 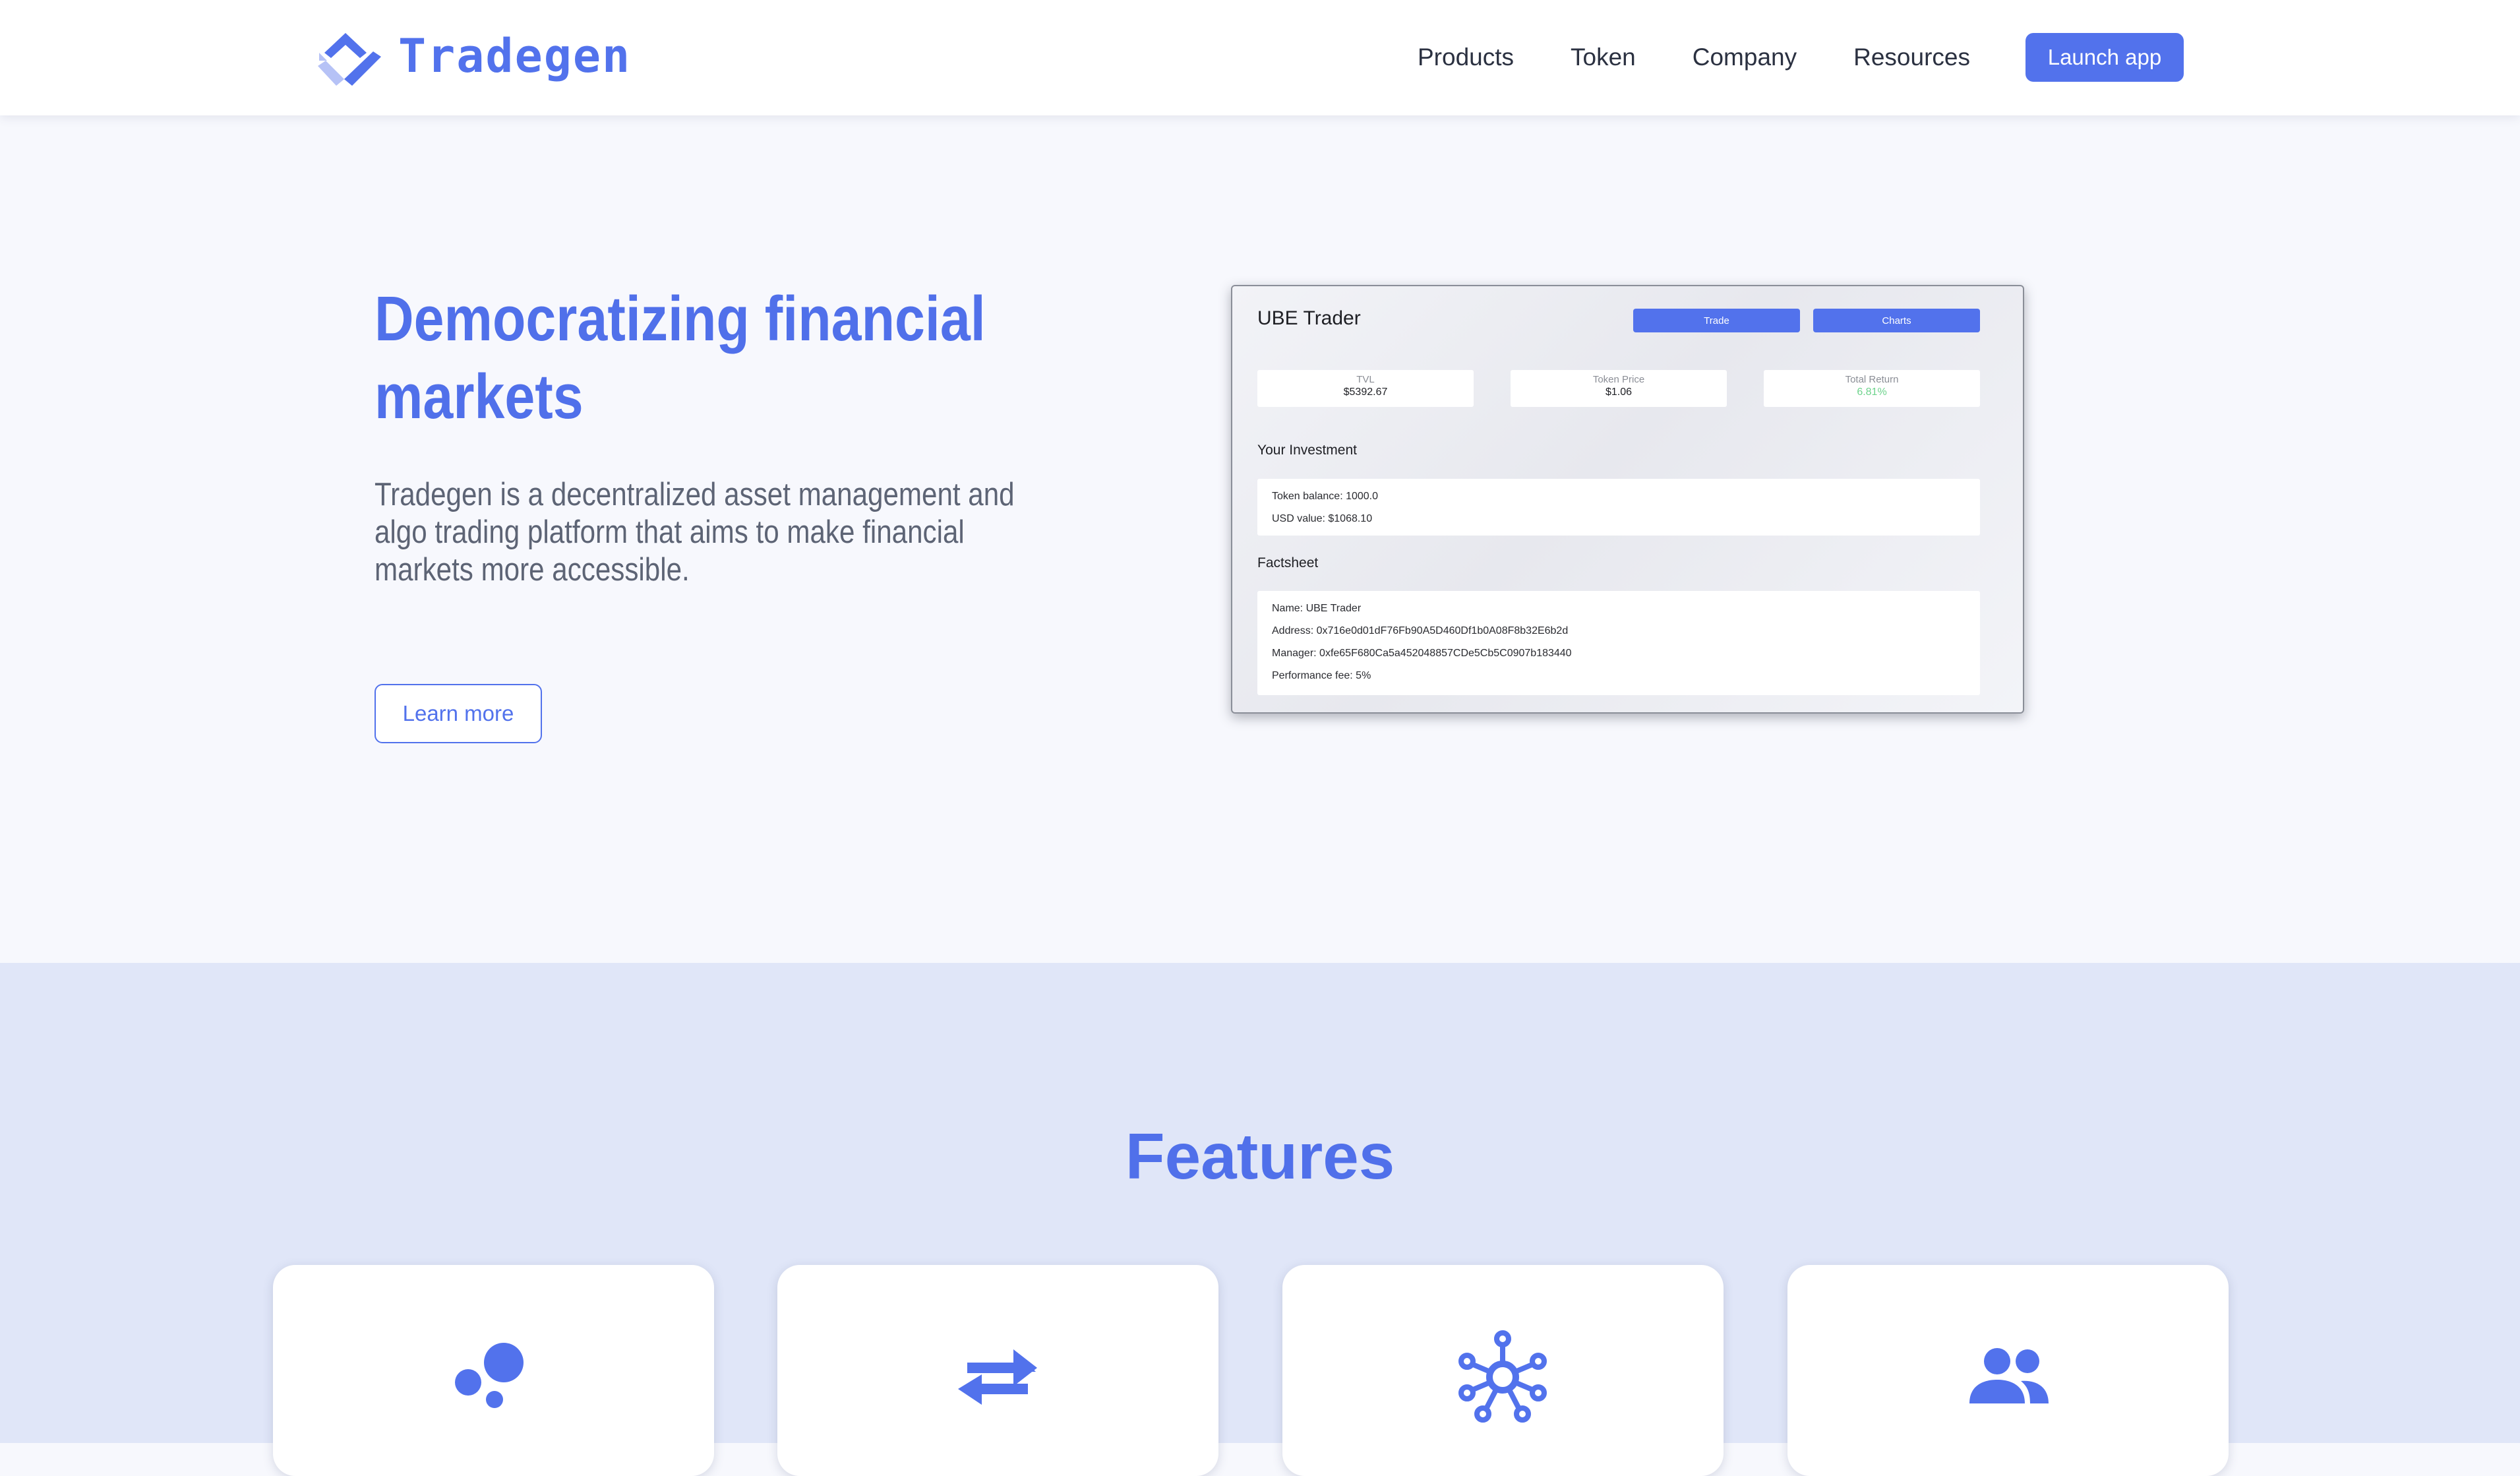 What do you see at coordinates (515, 56) in the screenshot?
I see `logo-text: Tradegen` at bounding box center [515, 56].